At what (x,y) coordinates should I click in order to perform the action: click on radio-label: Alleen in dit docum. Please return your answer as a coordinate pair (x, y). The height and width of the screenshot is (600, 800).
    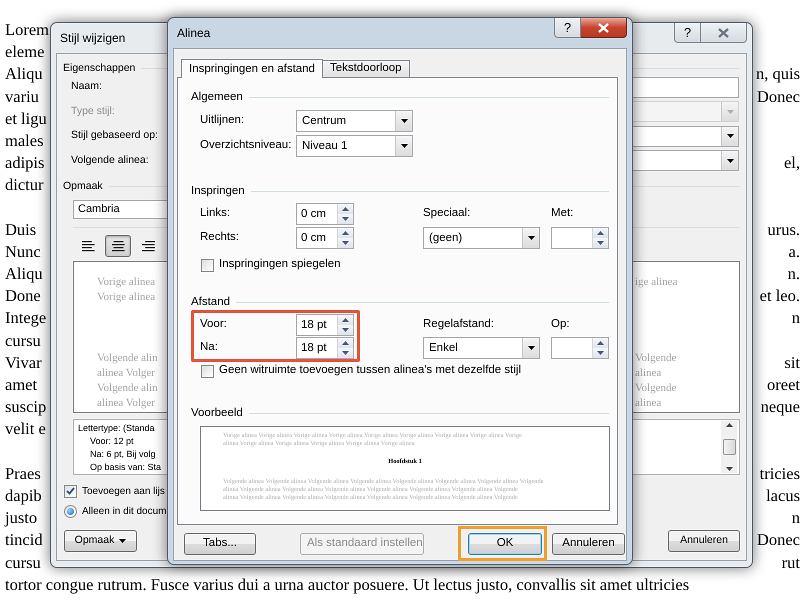
    Looking at the image, I should click on (124, 511).